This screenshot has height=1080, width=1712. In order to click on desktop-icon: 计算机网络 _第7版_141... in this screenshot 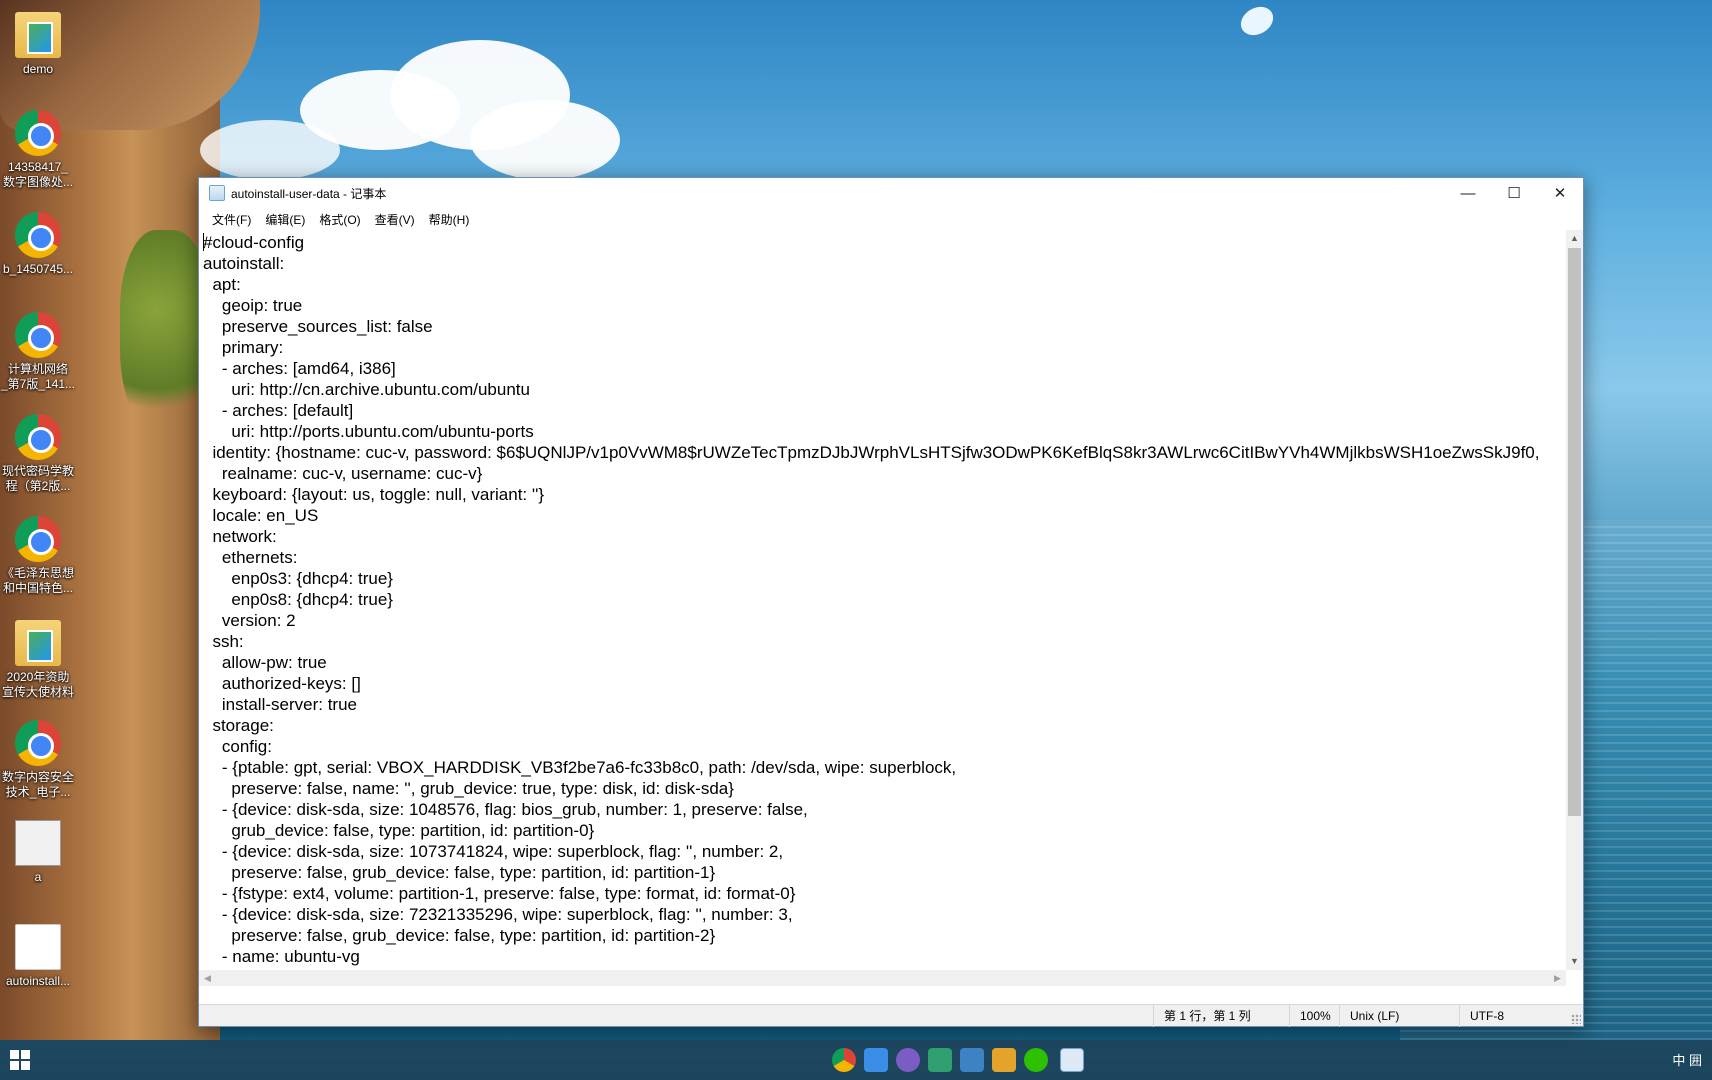, I will do `click(38, 352)`.